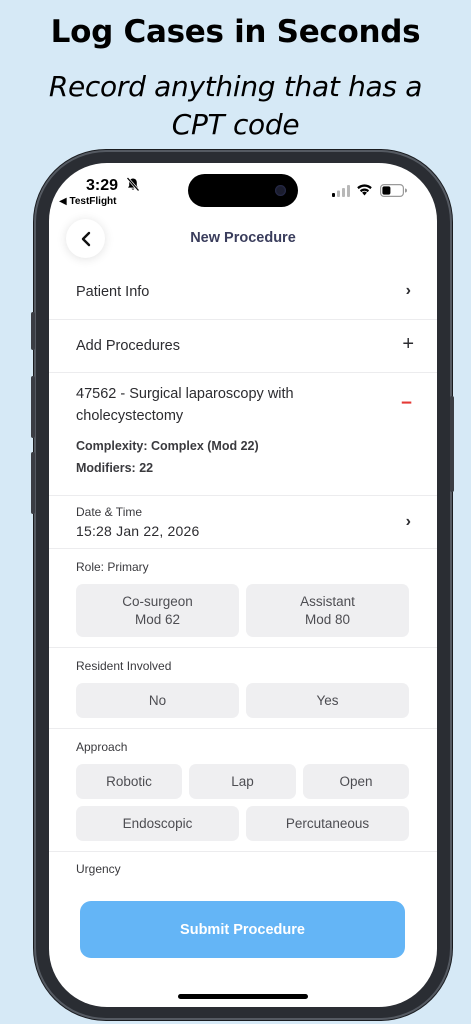  Describe the element at coordinates (243, 346) in the screenshot. I see `add-procedures-row: Add Procedures +` at that location.